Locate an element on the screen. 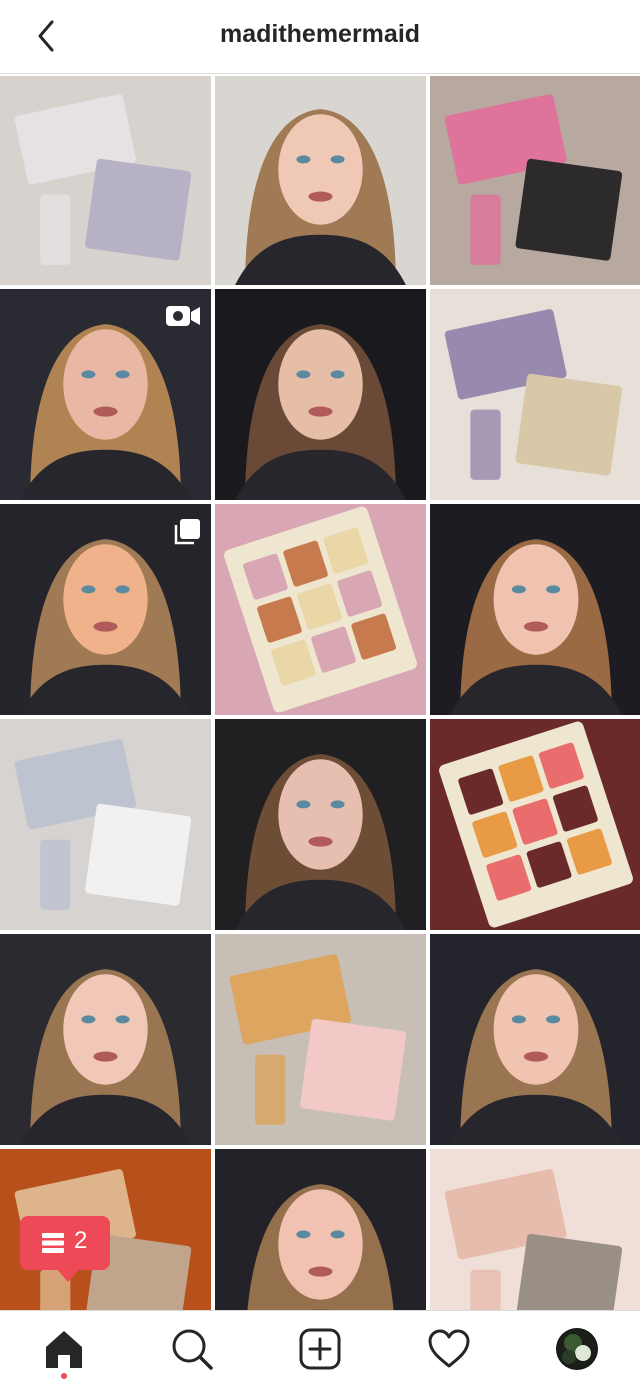 The height and width of the screenshot is (1386, 640). home-active-dot is located at coordinates (64, 1376).